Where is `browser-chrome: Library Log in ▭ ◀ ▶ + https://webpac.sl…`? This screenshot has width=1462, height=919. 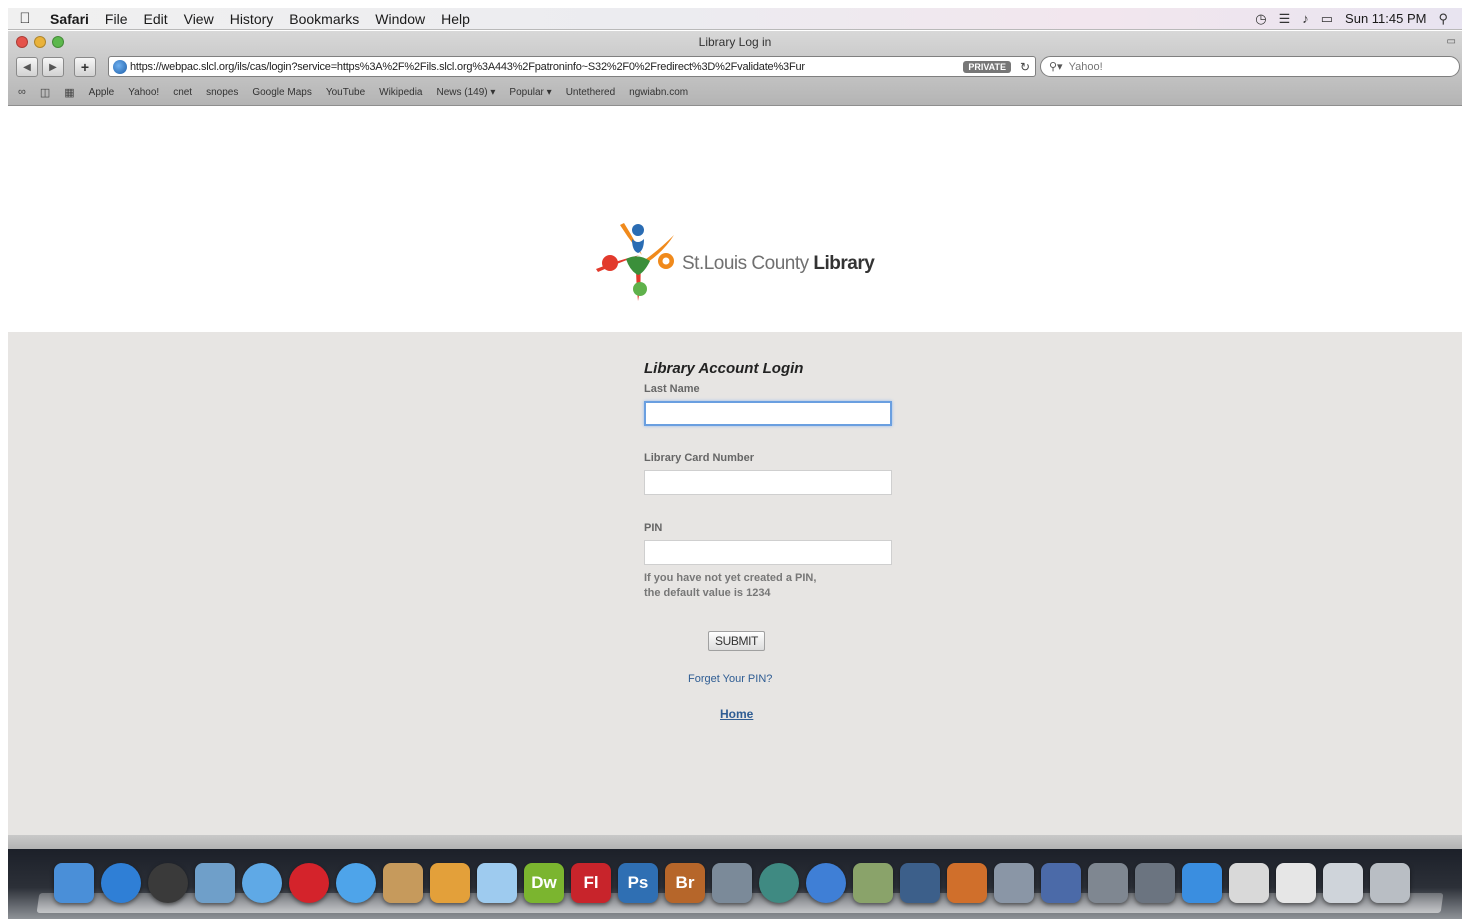 browser-chrome: Library Log in ▭ ◀ ▶ + https://webpac.sl… is located at coordinates (735, 68).